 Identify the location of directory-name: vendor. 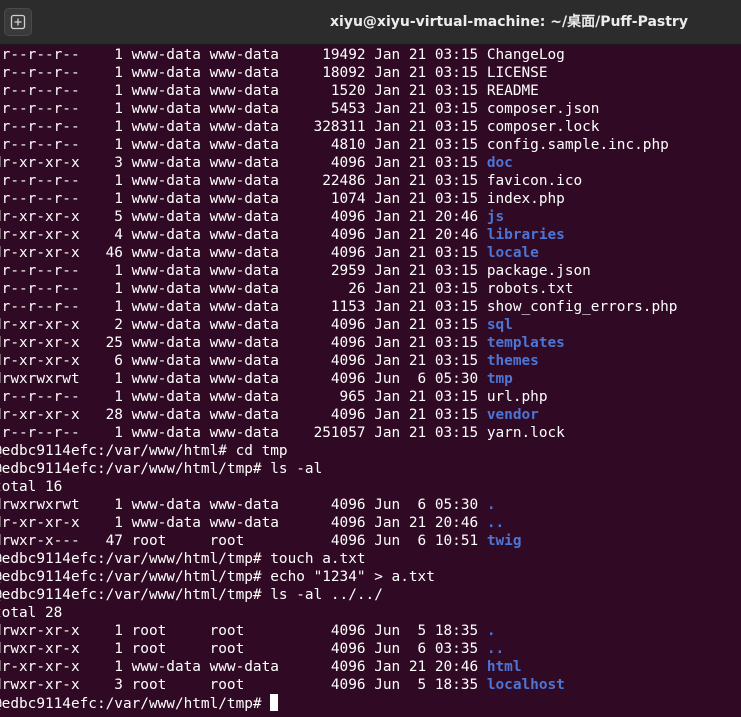
(512, 415).